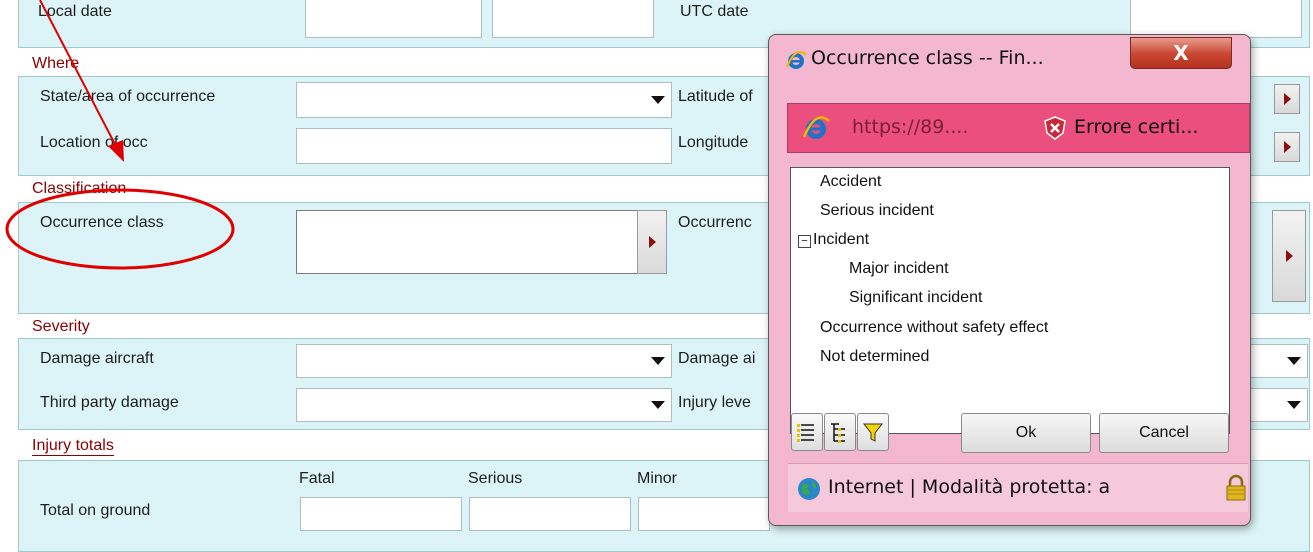 This screenshot has width=1313, height=552. I want to click on col-serious-label: Serious, so click(495, 478).